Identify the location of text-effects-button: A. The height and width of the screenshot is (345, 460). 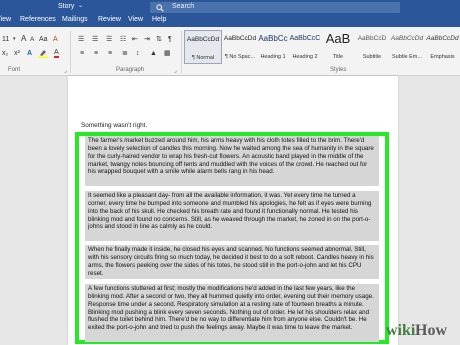
(29, 53).